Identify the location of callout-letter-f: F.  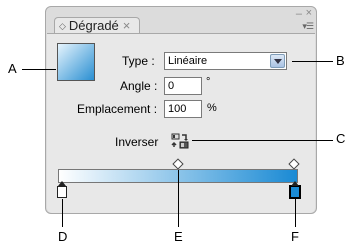
(295, 236).